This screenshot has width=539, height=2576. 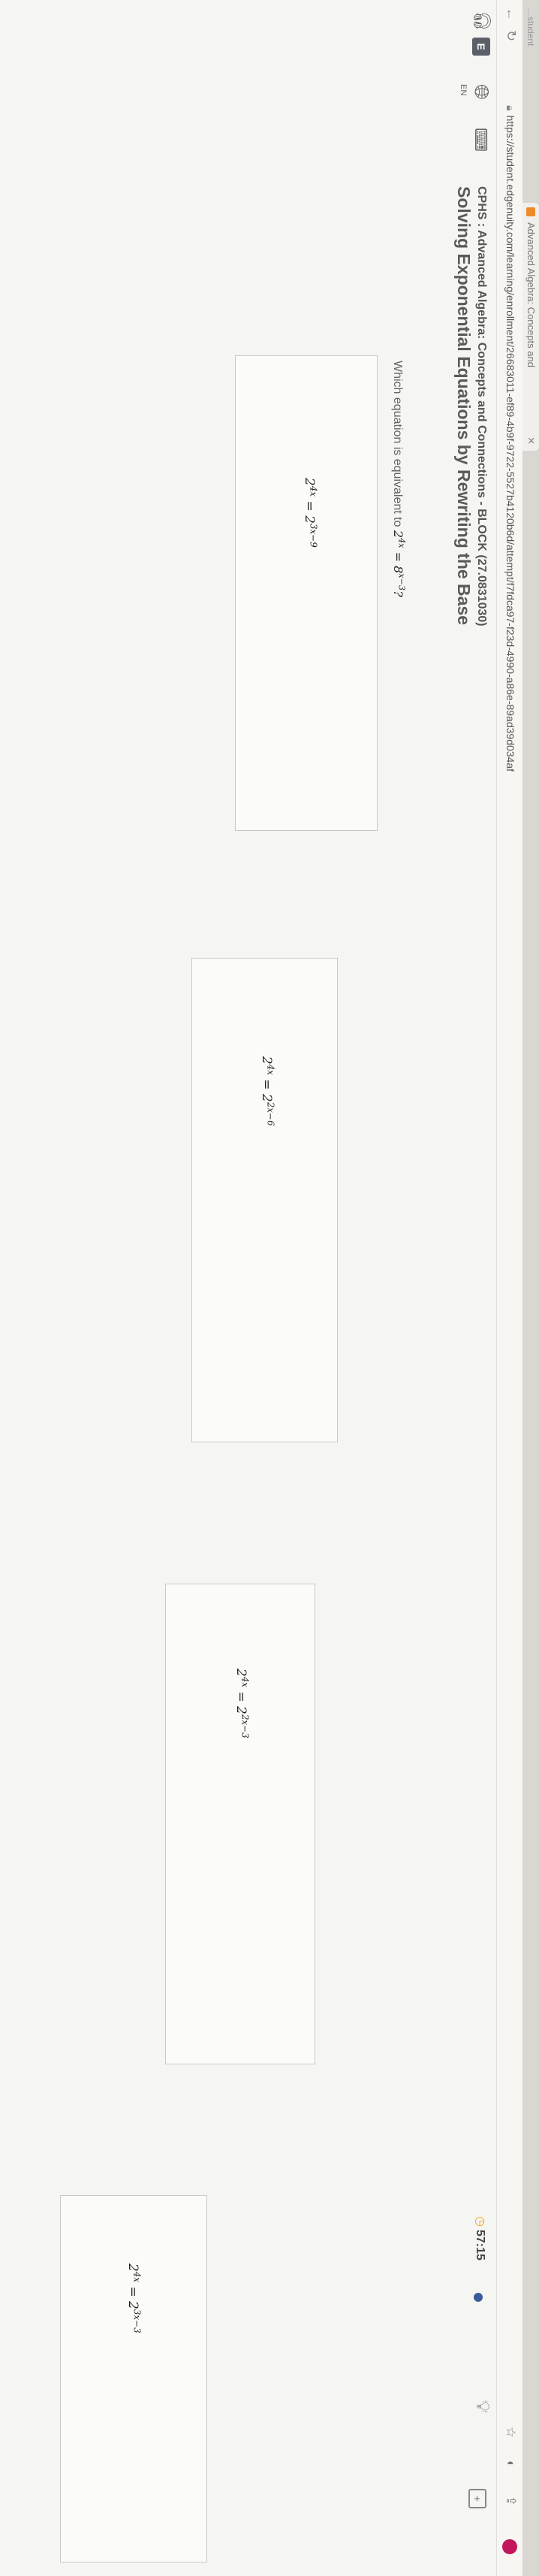 I want to click on lightbulb-icon: 💡︎, so click(x=481, y=2406).